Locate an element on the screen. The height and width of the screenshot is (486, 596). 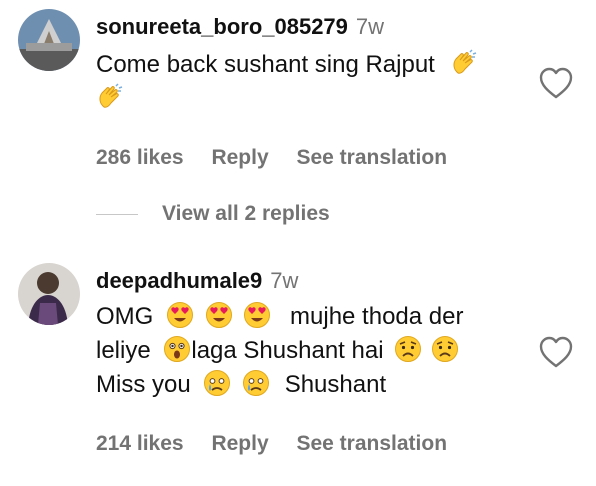
comment-text-line: OMG is located at coordinates (125, 316).